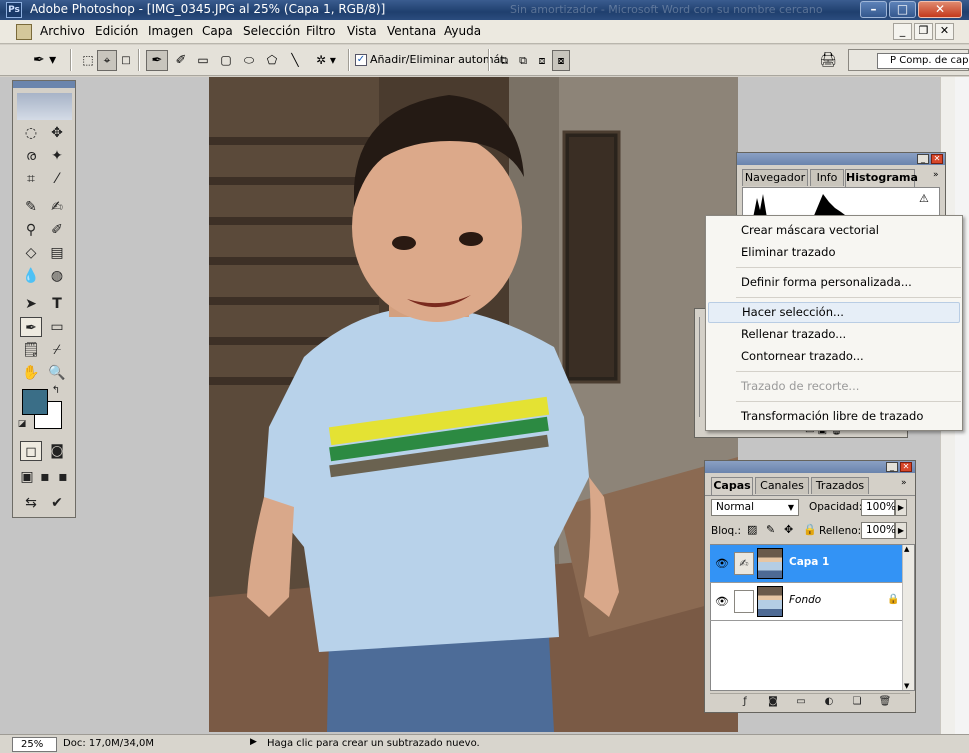  Describe the element at coordinates (31, 230) in the screenshot. I see `stamp-icon: ⚲` at that location.